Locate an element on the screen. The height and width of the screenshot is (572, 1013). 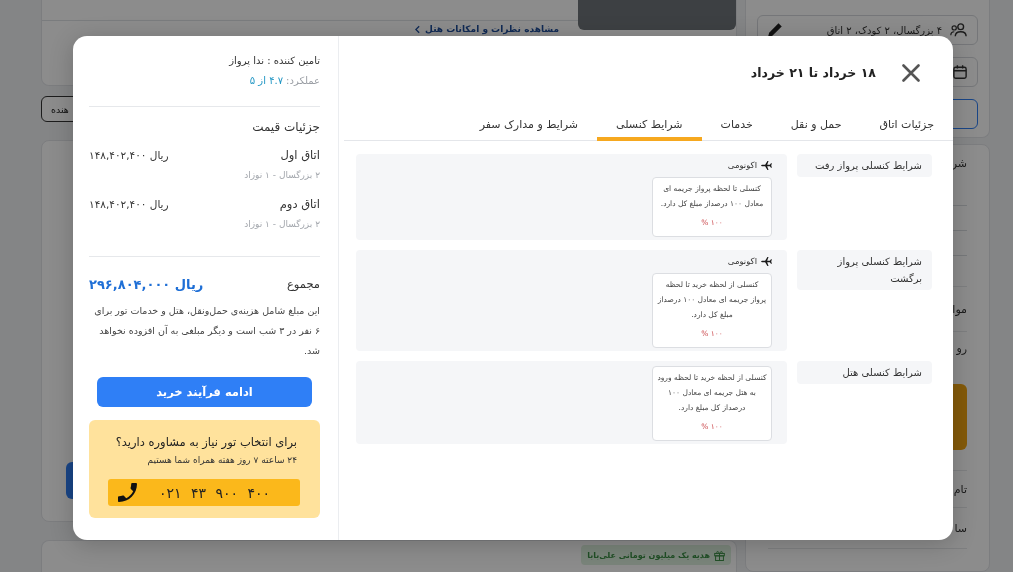
section-label: رو is located at coordinates (961, 348).